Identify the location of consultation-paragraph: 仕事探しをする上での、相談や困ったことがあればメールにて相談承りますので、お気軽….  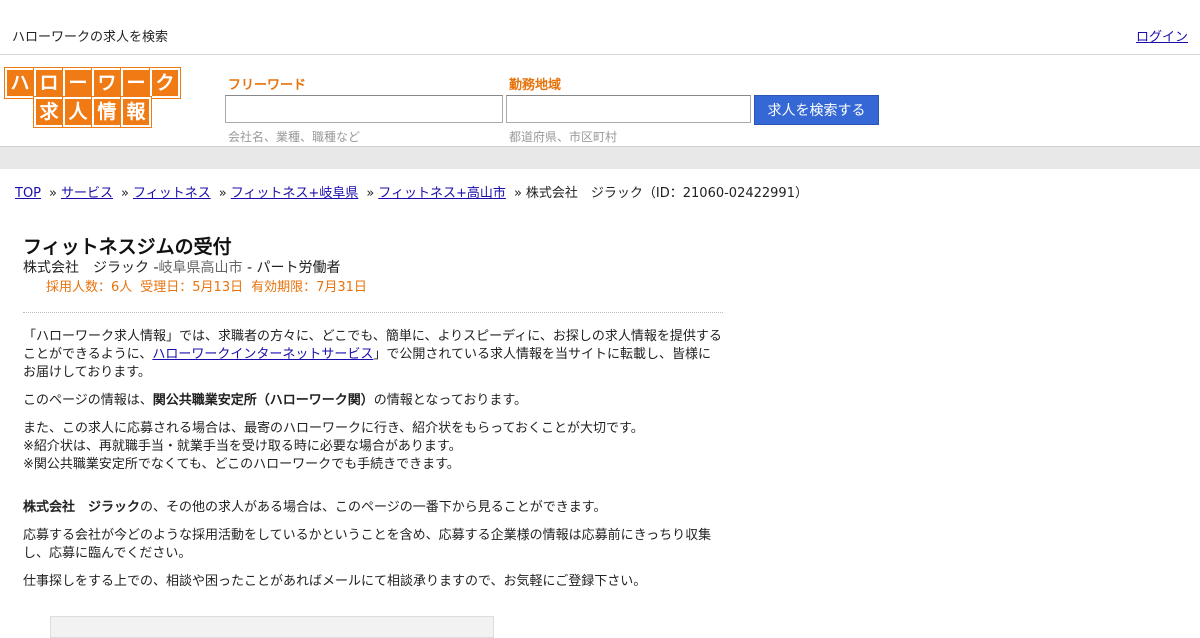
(335, 581).